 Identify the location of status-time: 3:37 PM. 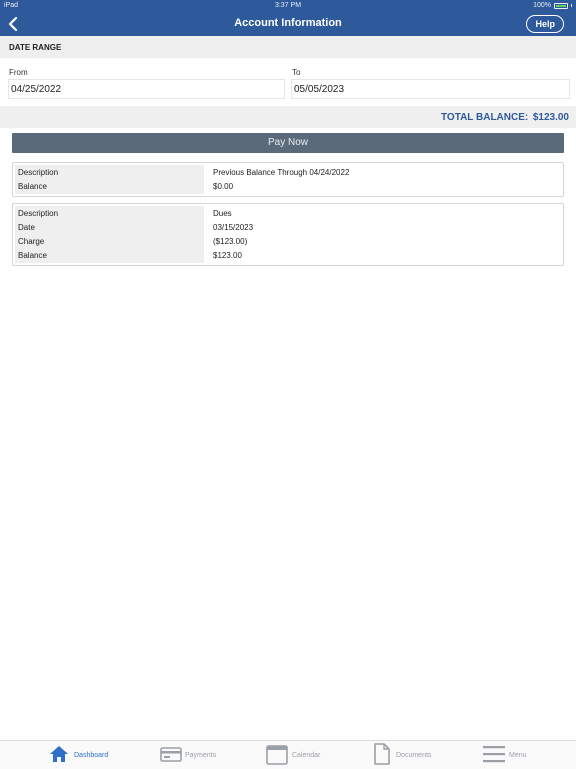
(288, 5).